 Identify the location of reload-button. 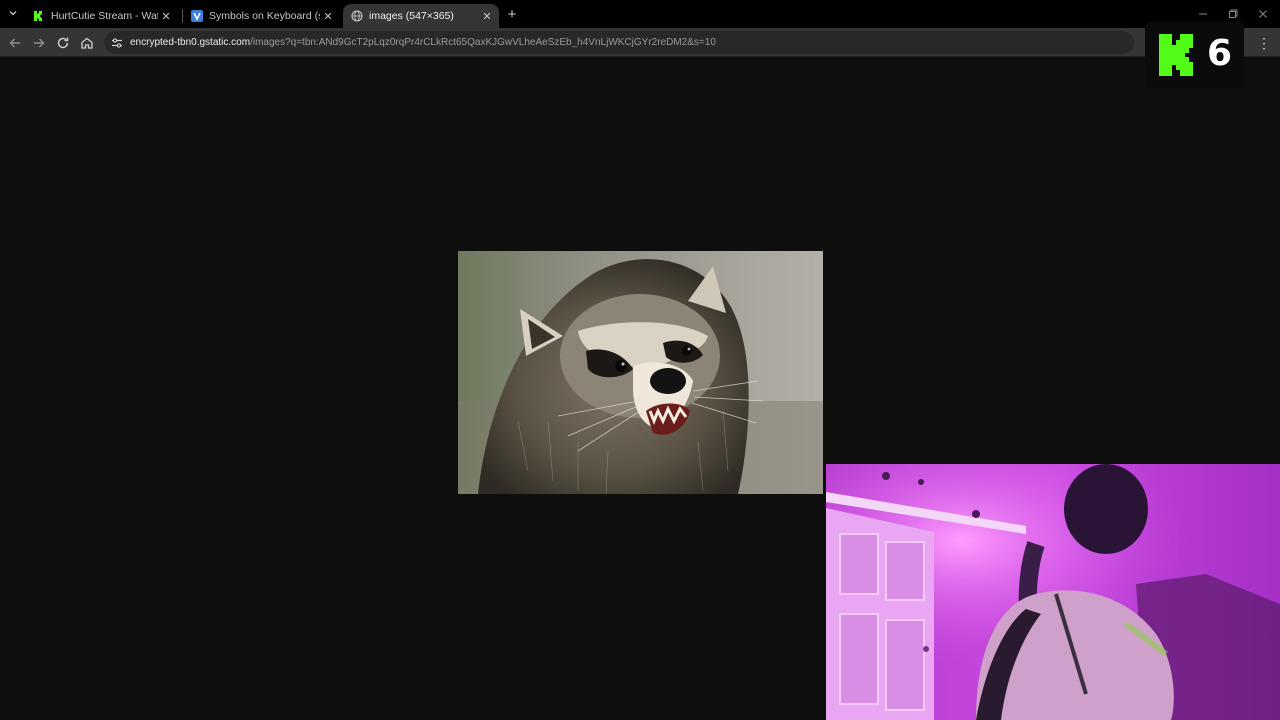
(63, 43).